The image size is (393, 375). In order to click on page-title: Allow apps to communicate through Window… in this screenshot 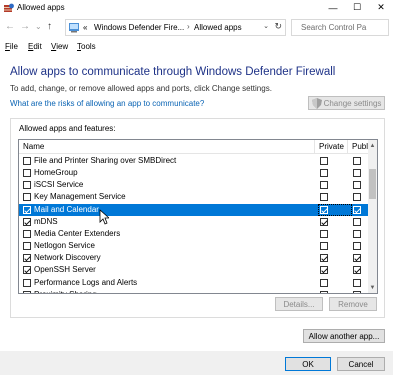, I will do `click(173, 72)`.